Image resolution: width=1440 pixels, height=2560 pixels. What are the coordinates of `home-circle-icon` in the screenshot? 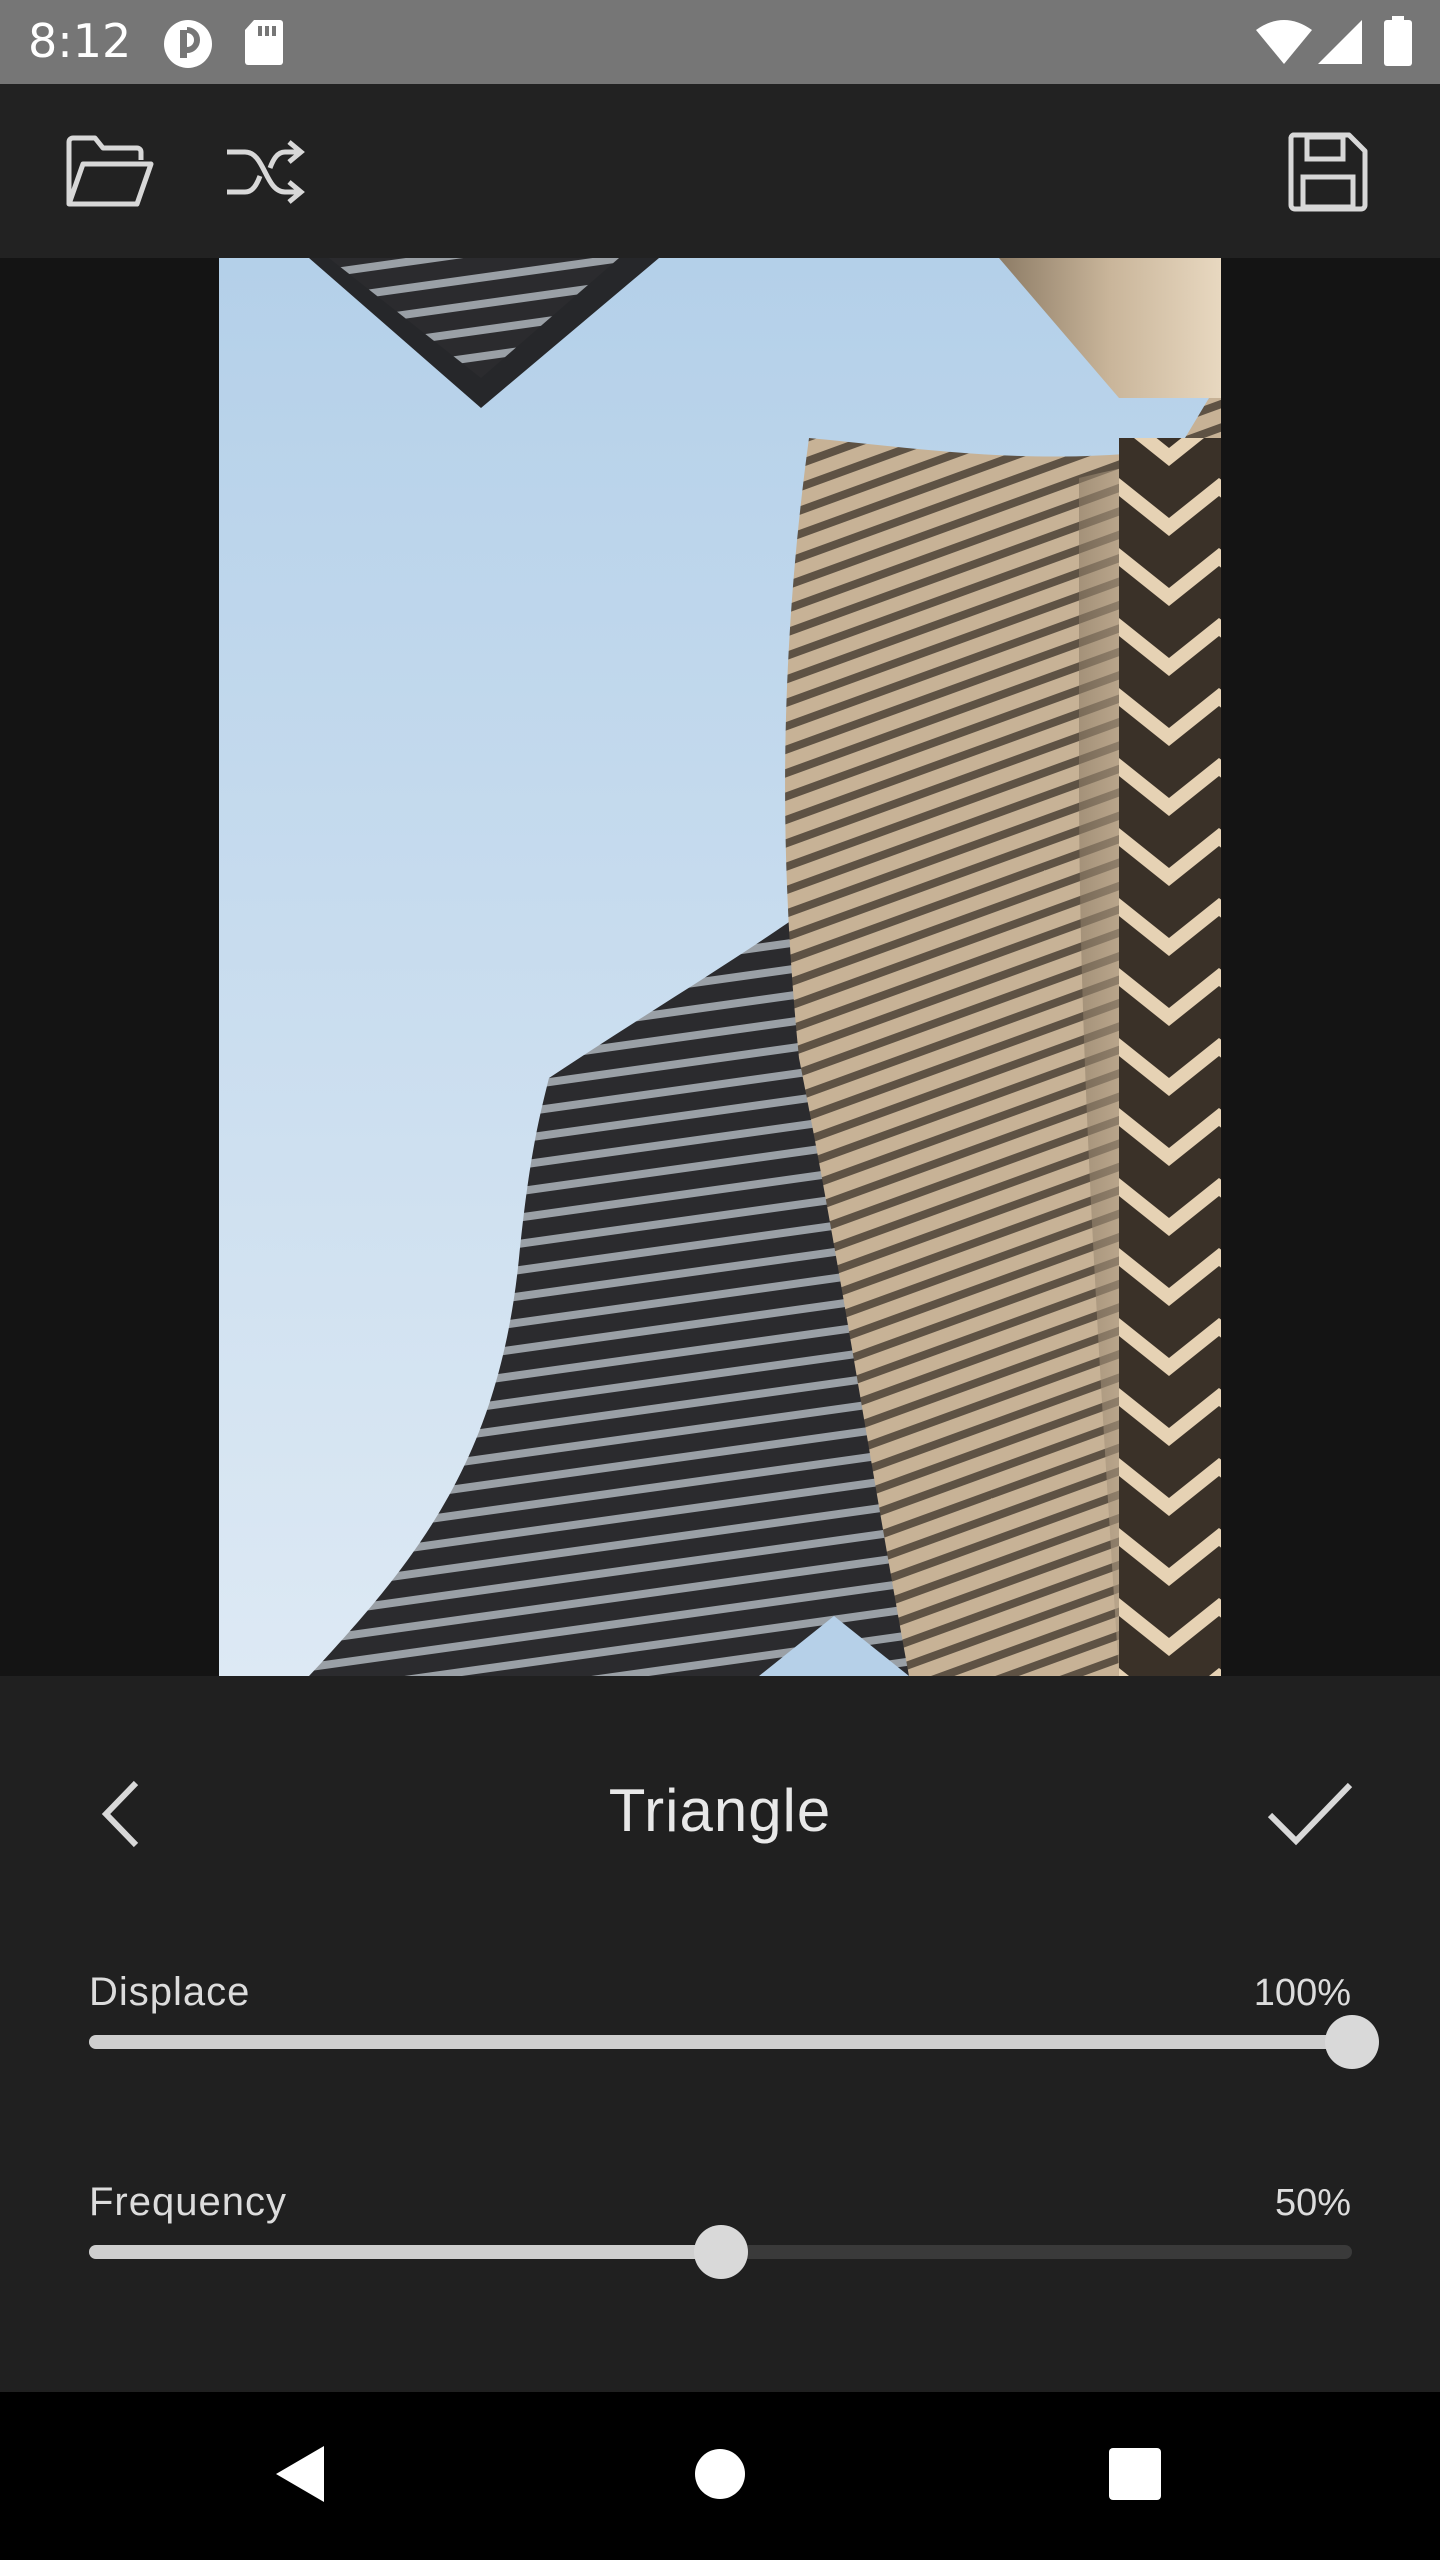 It's located at (720, 2476).